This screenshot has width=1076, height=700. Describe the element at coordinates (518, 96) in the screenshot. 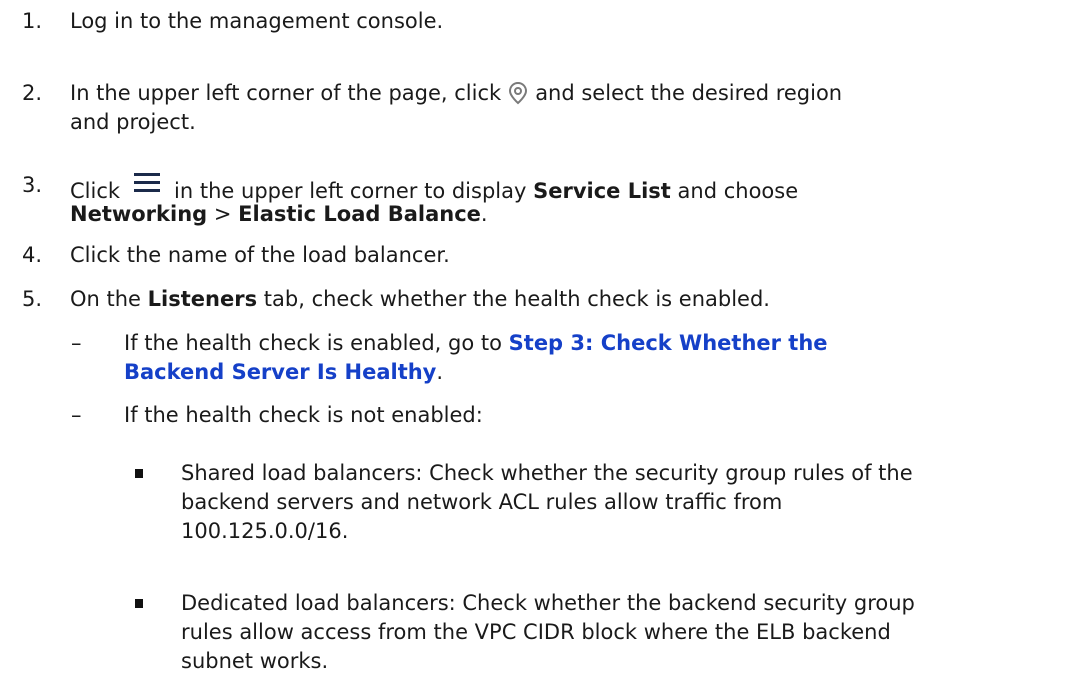

I see `location-pin-icon` at that location.